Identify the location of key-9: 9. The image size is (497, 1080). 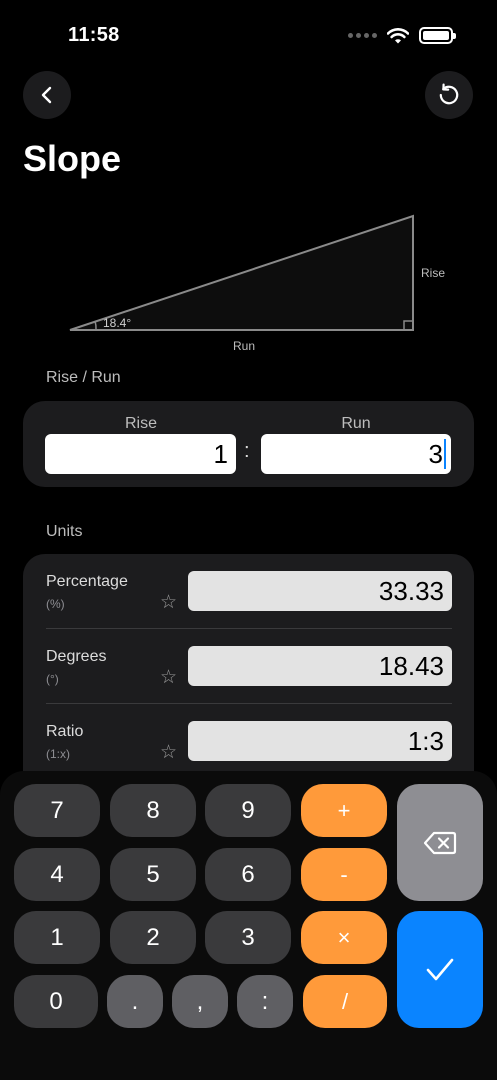
(248, 810).